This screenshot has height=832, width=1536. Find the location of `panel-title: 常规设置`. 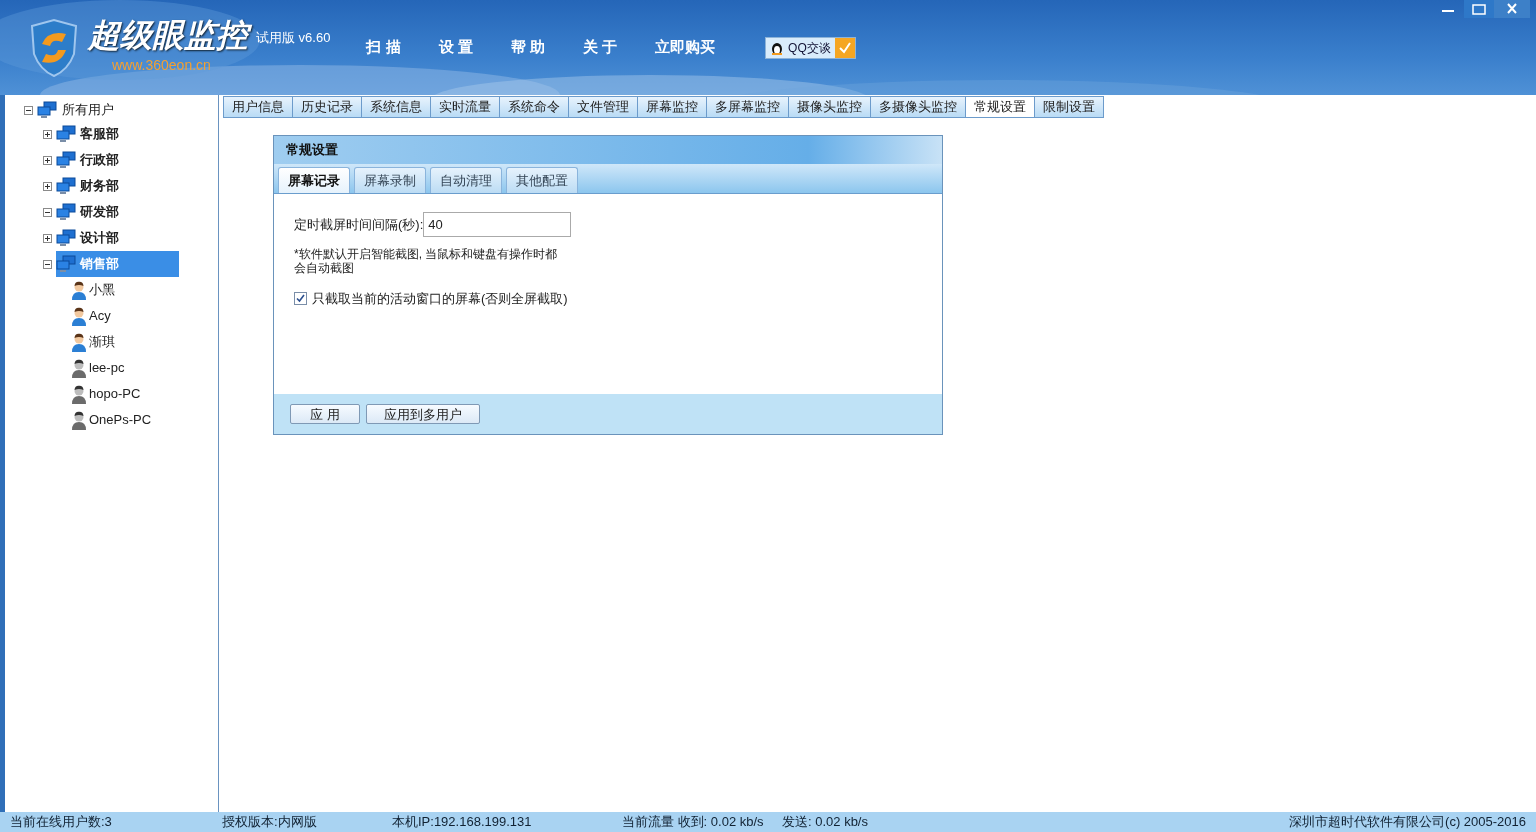

panel-title: 常规设置 is located at coordinates (312, 150).